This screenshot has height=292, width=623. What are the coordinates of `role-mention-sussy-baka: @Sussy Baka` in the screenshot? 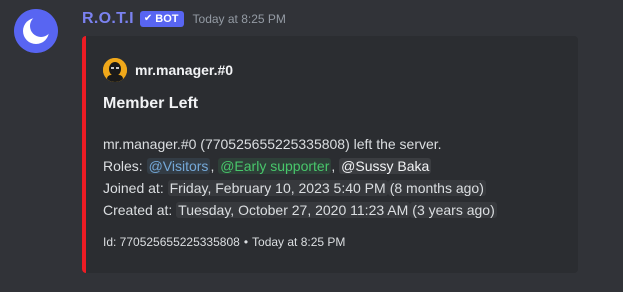 It's located at (385, 166).